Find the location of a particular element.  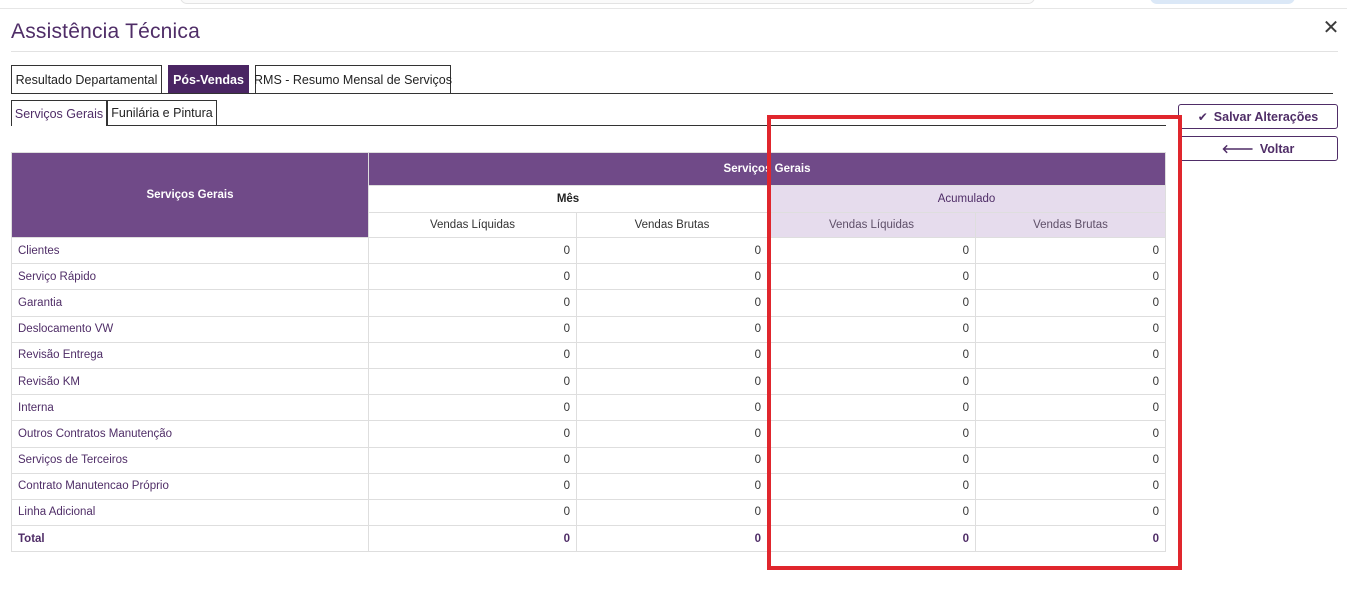

table-row: Linha Adicional 0 0 0 0 is located at coordinates (589, 512).